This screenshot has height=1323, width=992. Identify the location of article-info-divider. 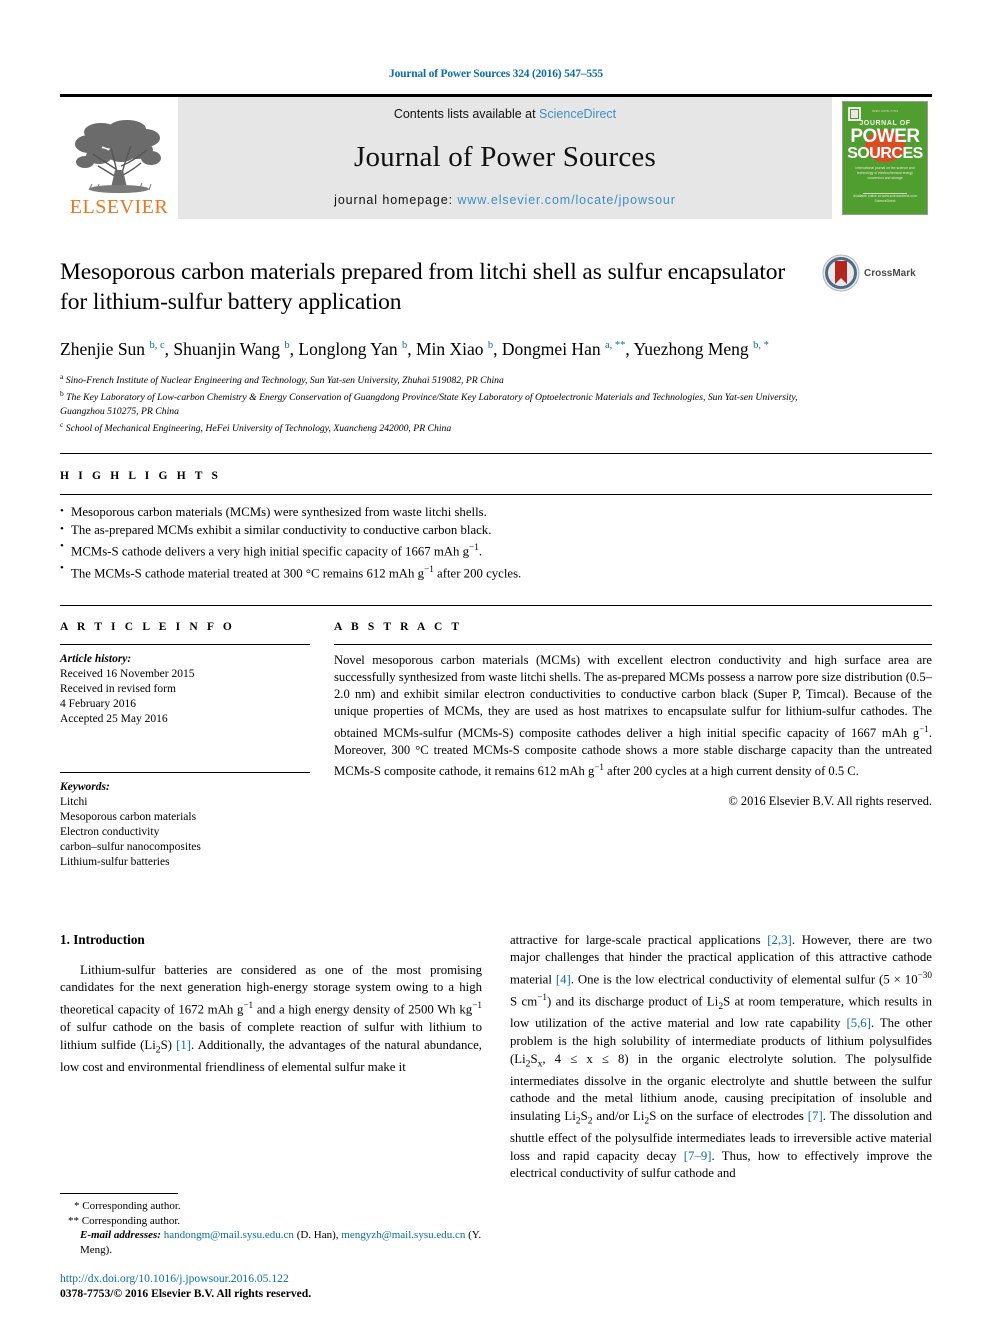
(185, 644).